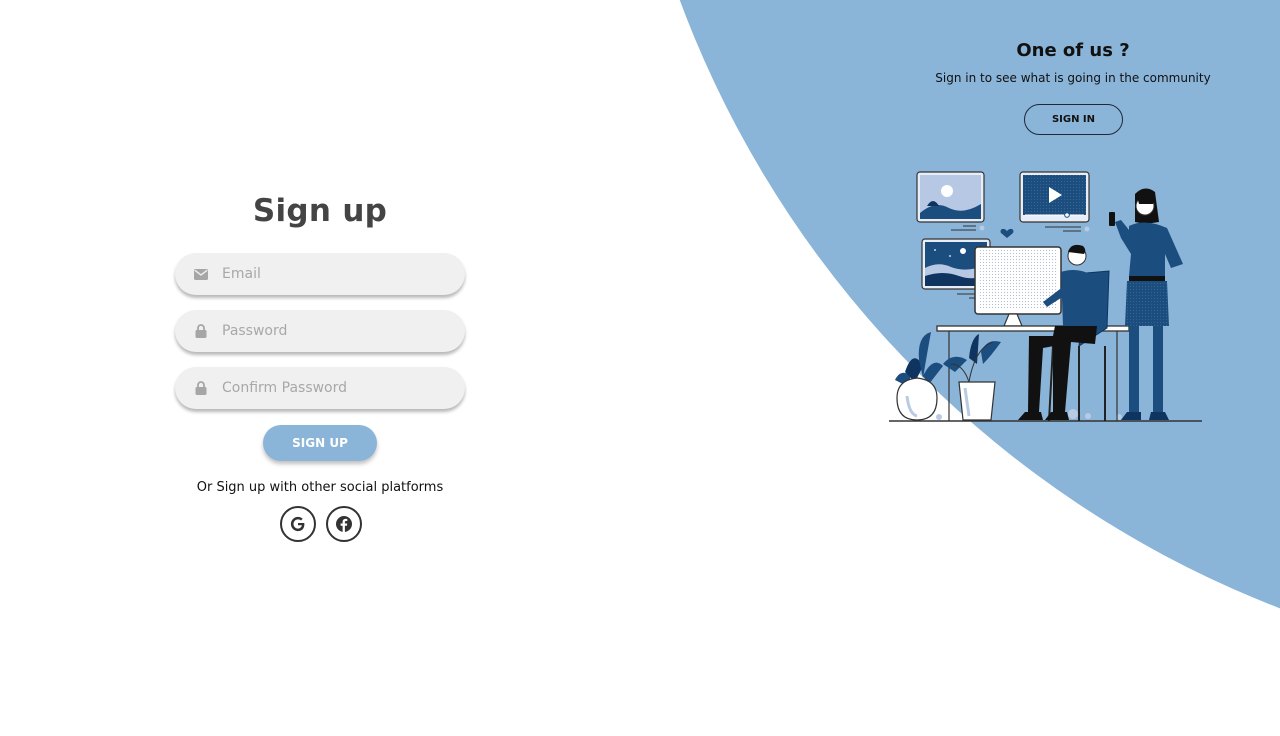 Image resolution: width=1280 pixels, height=736 pixels. I want to click on password-field, so click(320, 331).